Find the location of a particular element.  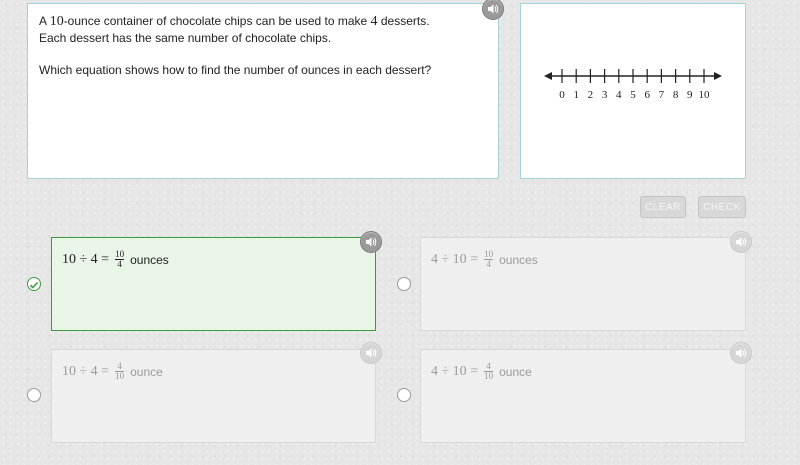

checkmark-icon is located at coordinates (34, 285).